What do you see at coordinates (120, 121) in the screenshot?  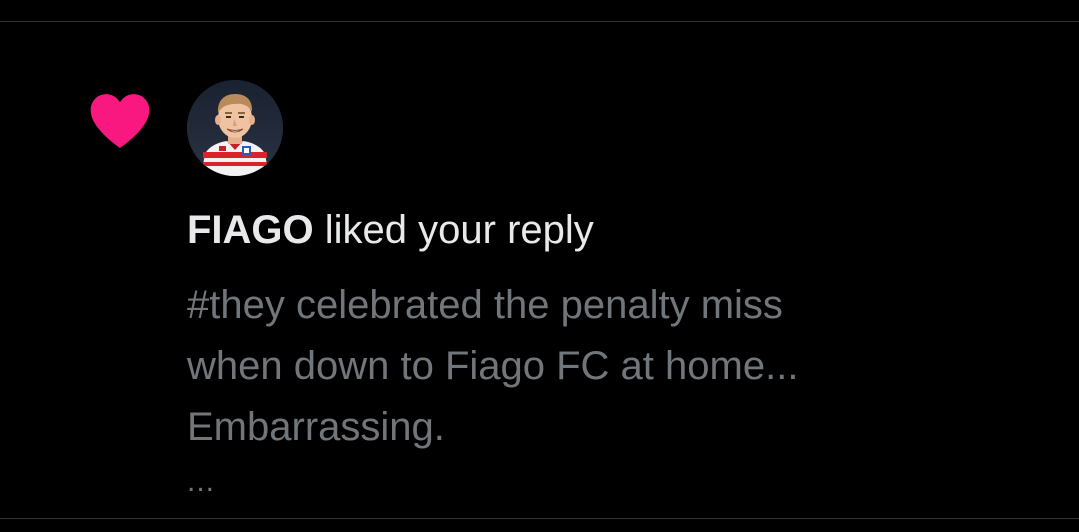 I see `heart-icon` at bounding box center [120, 121].